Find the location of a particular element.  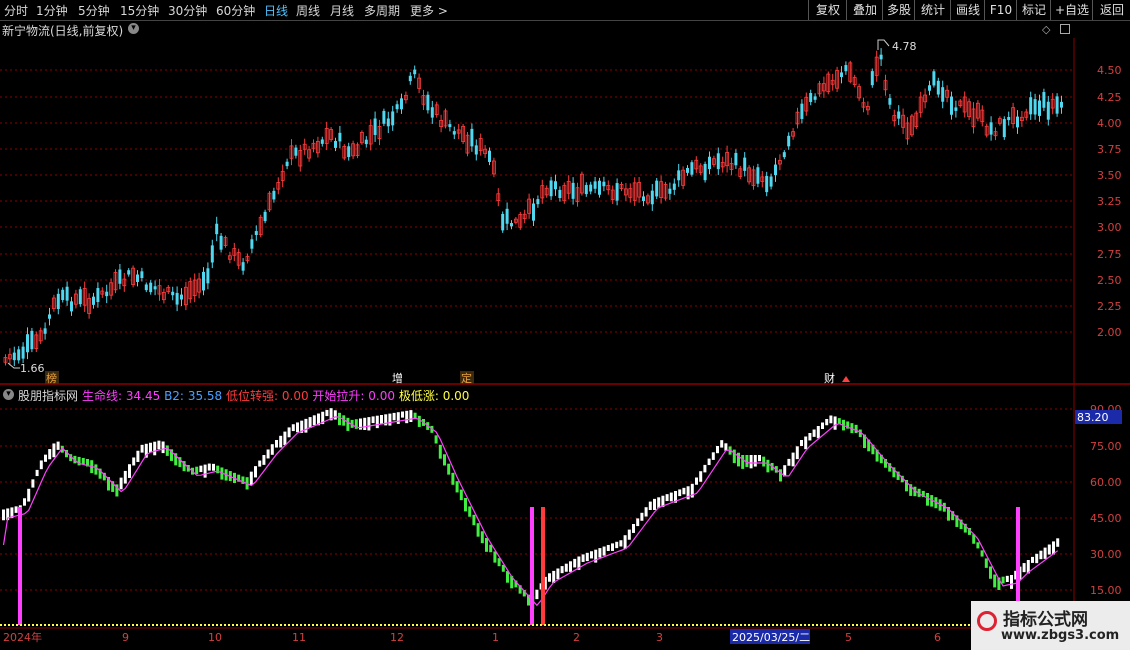

event-marker-ding: 定 is located at coordinates (466, 378).